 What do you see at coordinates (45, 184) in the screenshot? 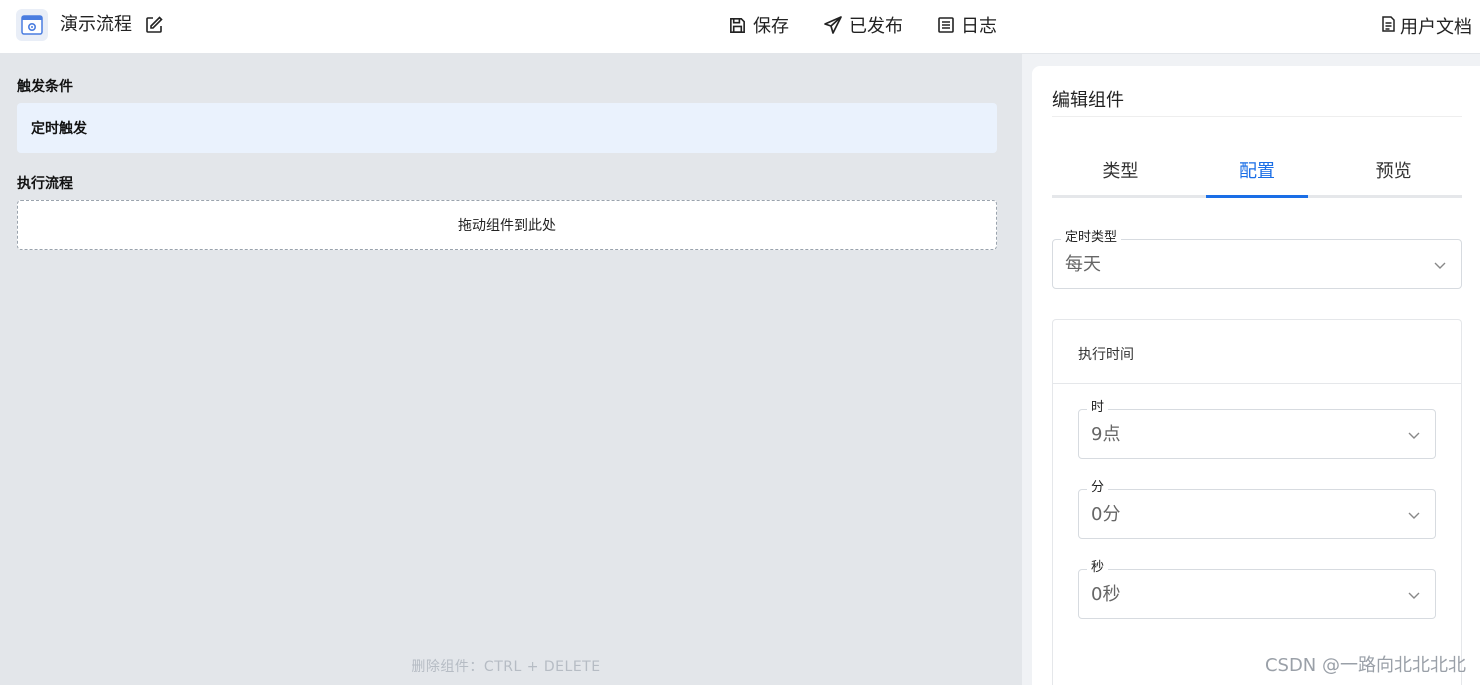
I see `flow-section-label: 执行流程` at bounding box center [45, 184].